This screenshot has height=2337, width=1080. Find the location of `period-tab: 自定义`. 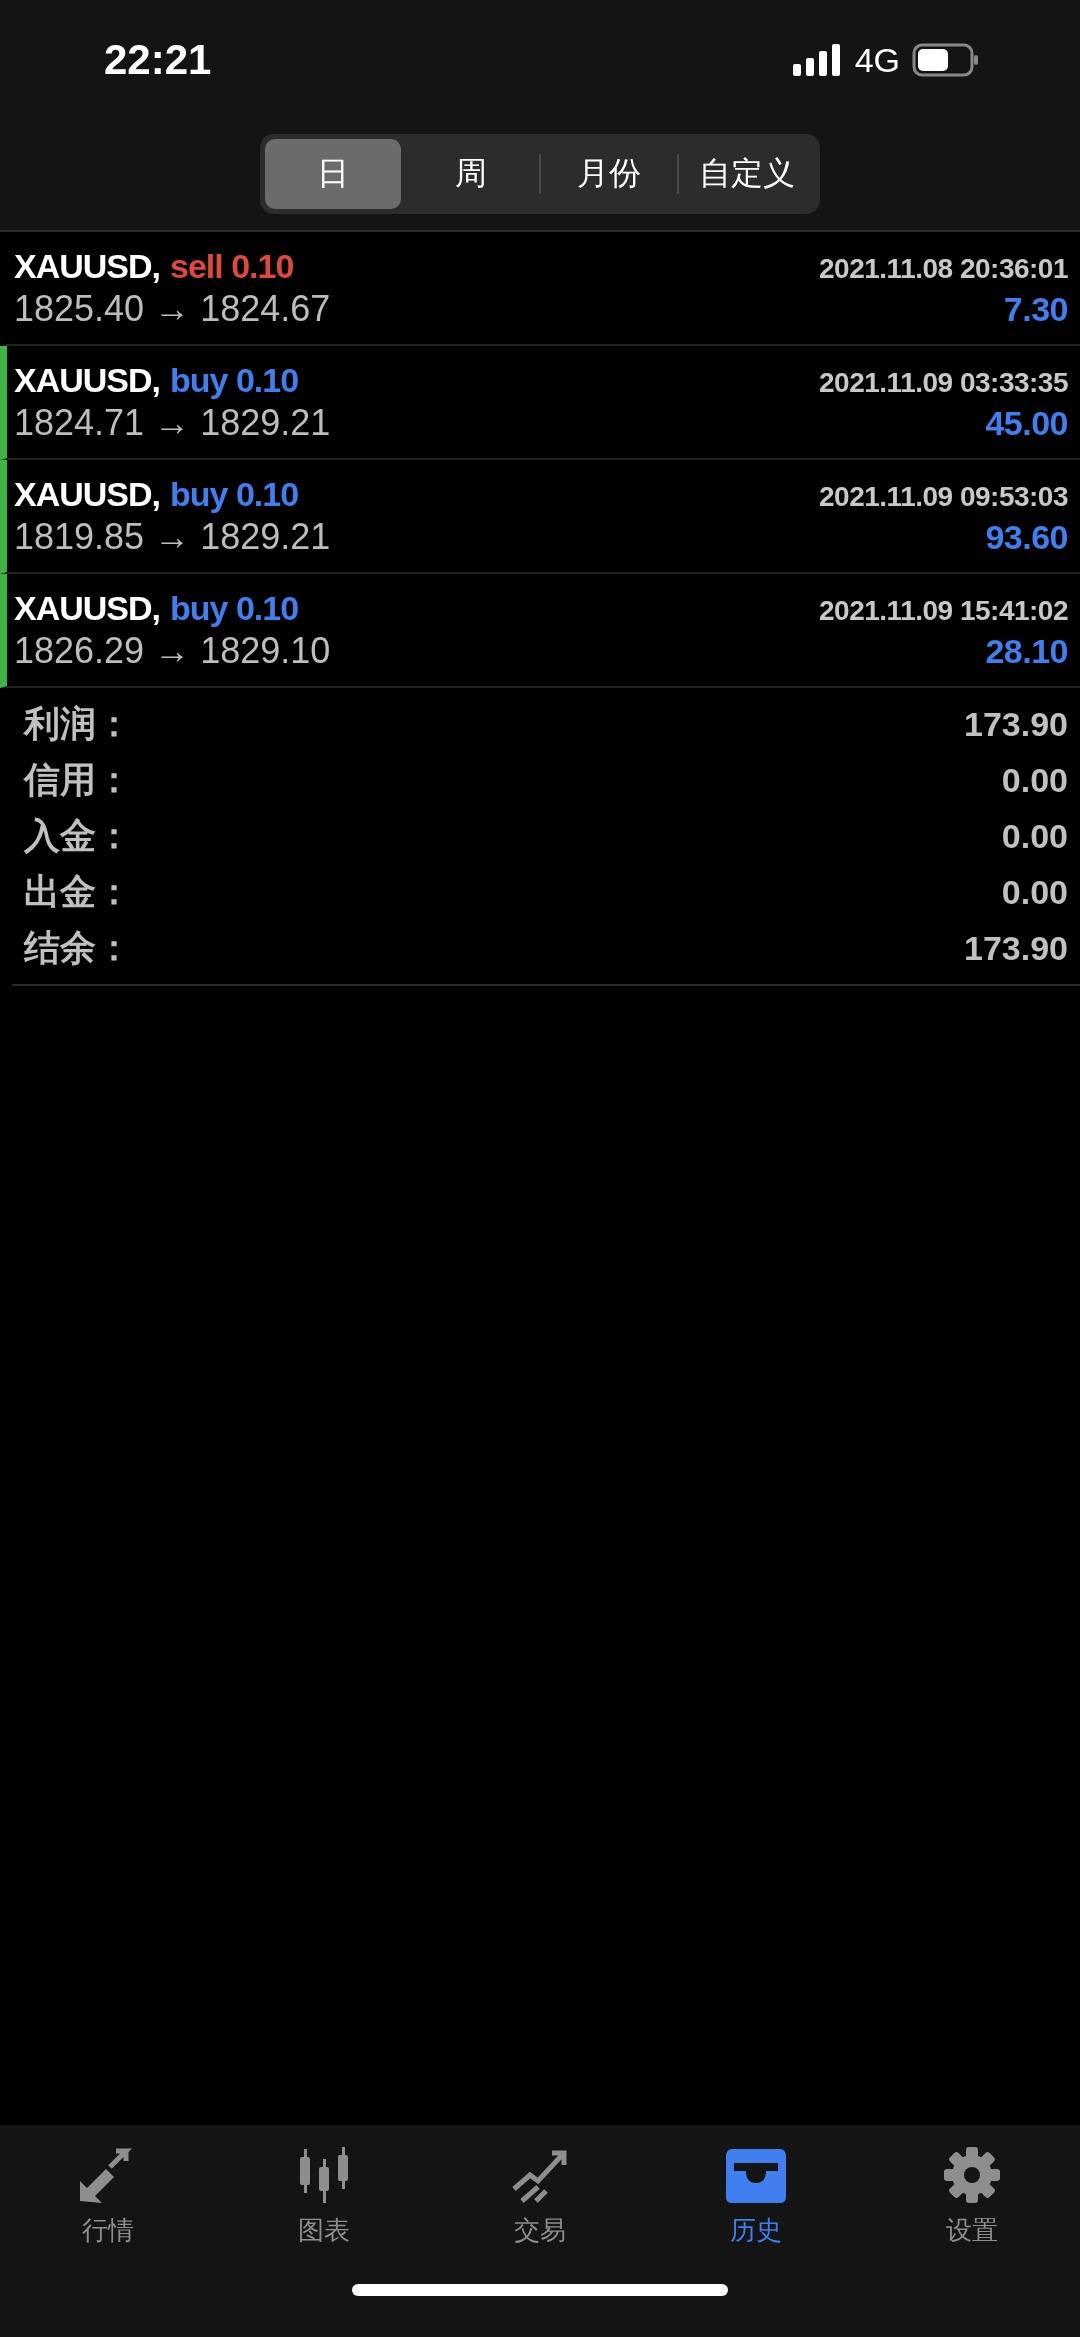

period-tab: 自定义 is located at coordinates (747, 174).